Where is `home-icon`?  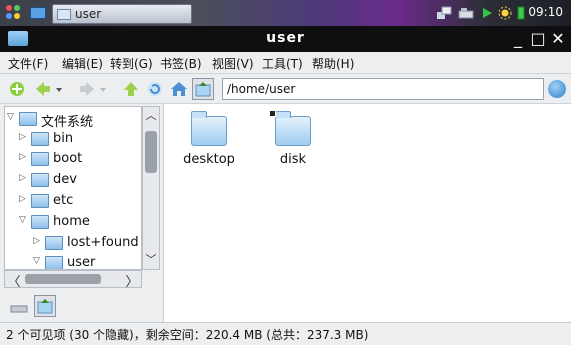 home-icon is located at coordinates (179, 89).